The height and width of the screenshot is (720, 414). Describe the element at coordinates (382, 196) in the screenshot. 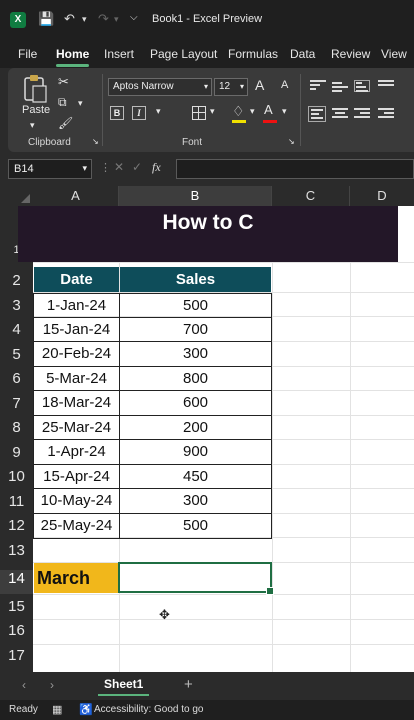

I see `column-header-d: D` at that location.